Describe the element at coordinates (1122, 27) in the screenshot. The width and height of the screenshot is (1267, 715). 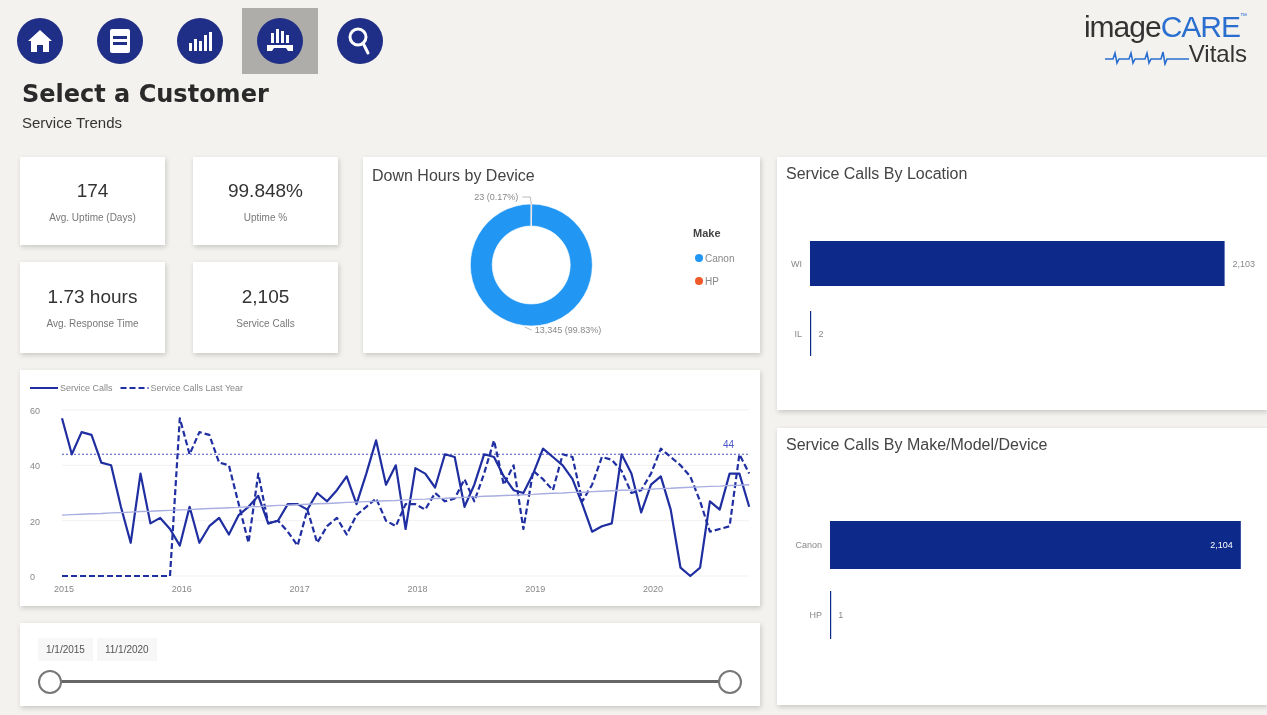
I see `logo-text: image` at that location.